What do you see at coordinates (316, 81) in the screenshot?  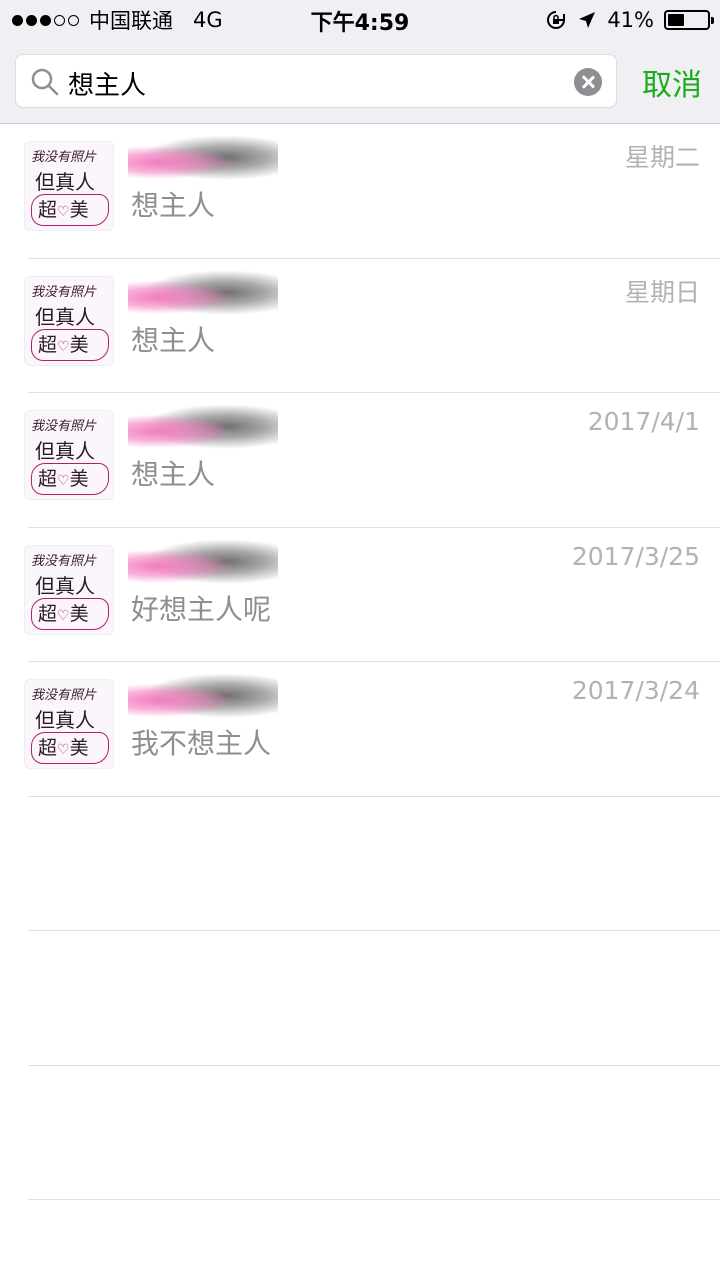 I see `search-input: 想主人` at bounding box center [316, 81].